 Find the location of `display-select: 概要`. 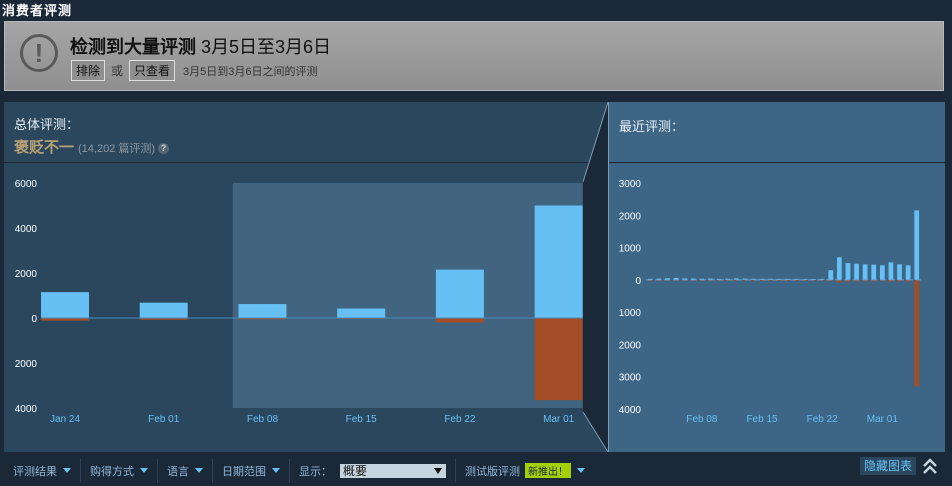

display-select: 概要 is located at coordinates (393, 470).